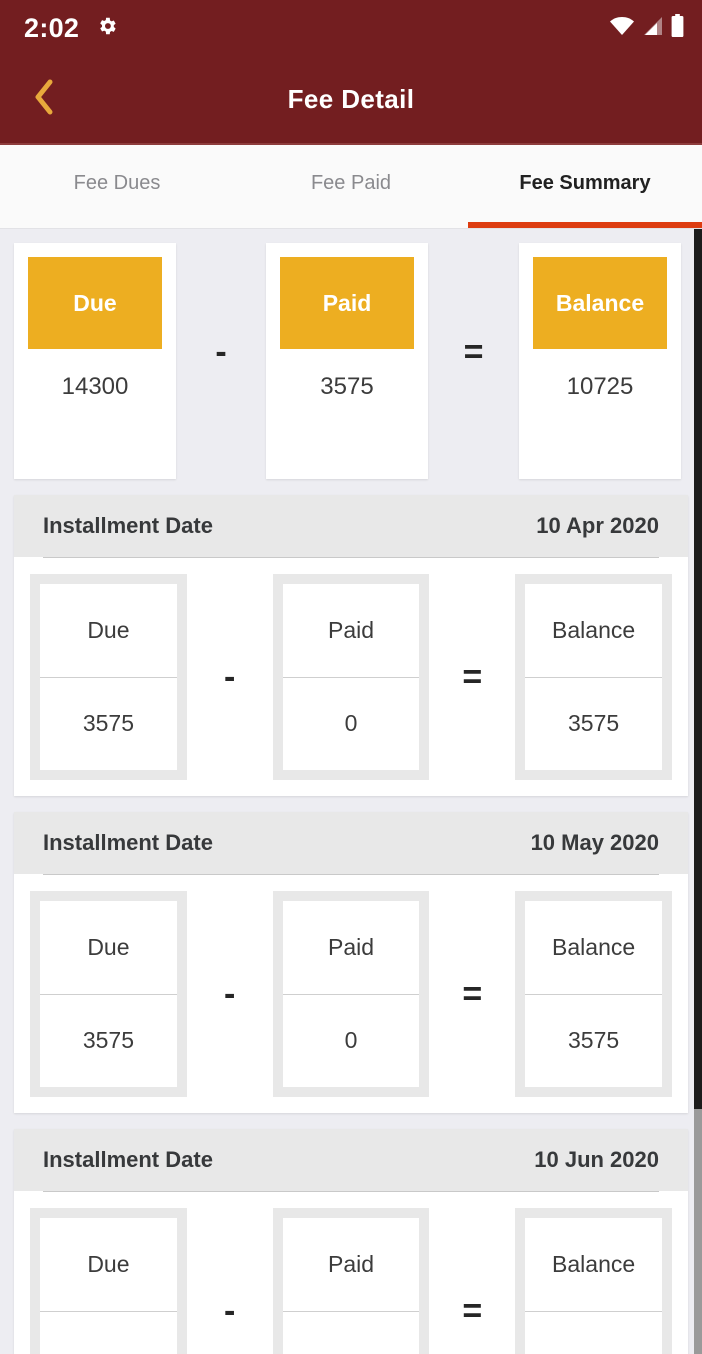 The image size is (702, 1354). What do you see at coordinates (347, 361) in the screenshot?
I see `summary-card-paid: Paid 3575` at bounding box center [347, 361].